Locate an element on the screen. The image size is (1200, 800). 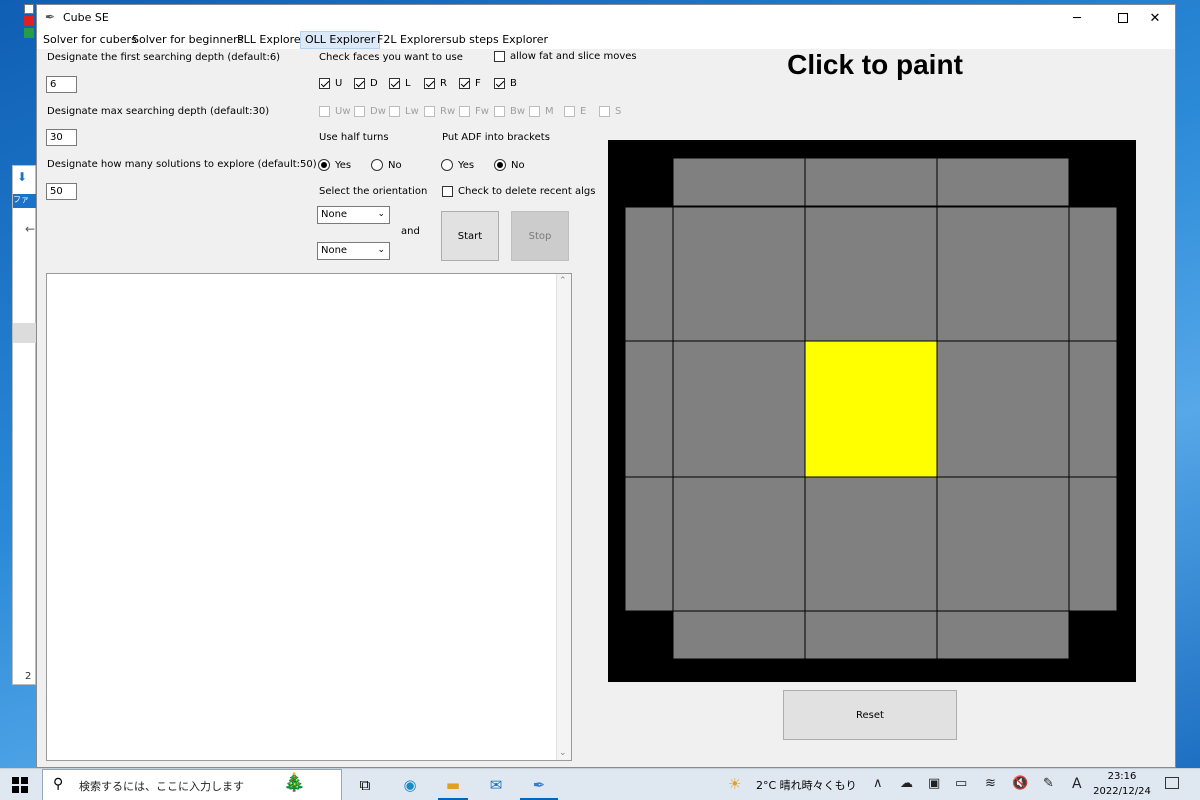
menu-solver-for-cubers: Solver for cubers is located at coordinates (90, 40).